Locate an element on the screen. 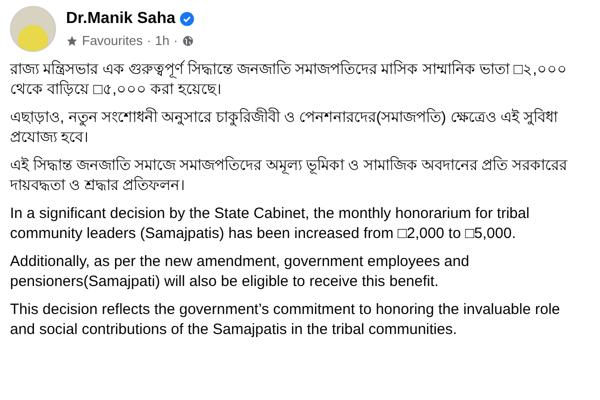 The height and width of the screenshot is (400, 600). post-paragraph: This decision reflects the government’s commitment to honoring the invaluable role and social contributions of the Samajpatis in the tribal communities. is located at coordinates (286, 320).